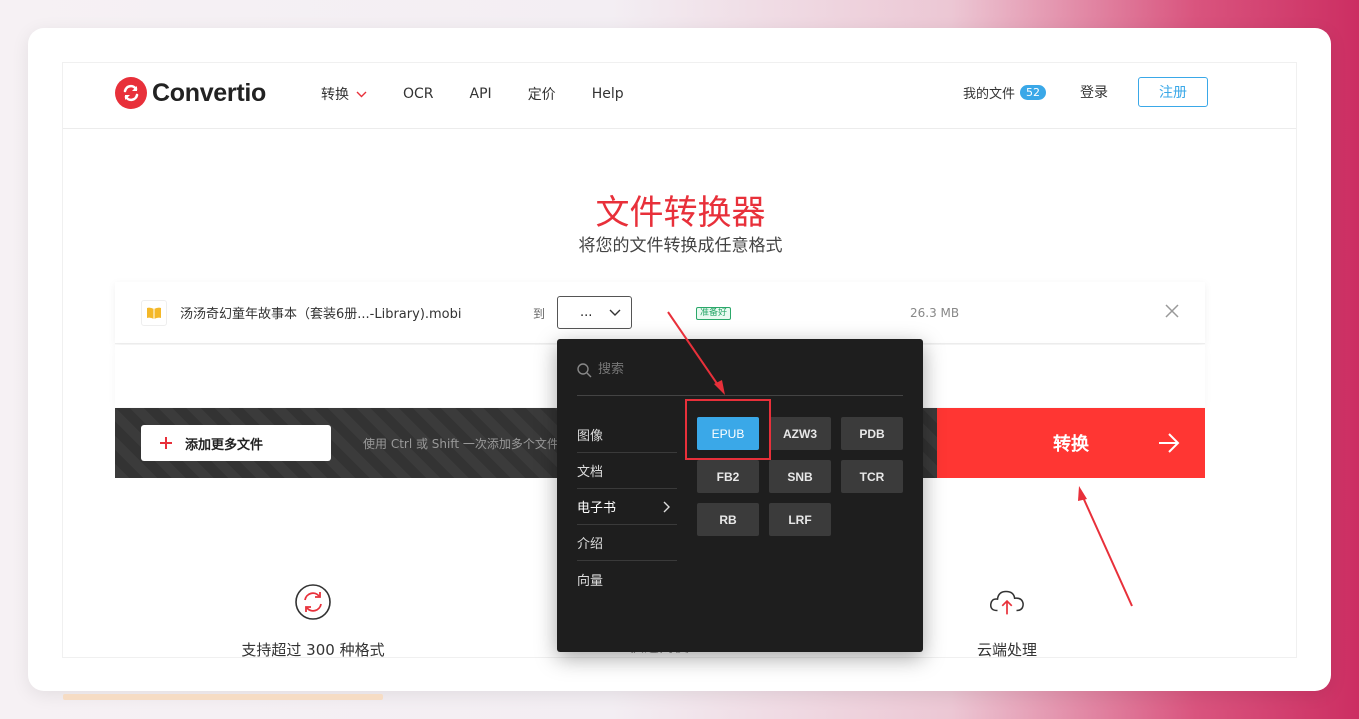  What do you see at coordinates (166, 443) in the screenshot?
I see `plus-icon` at bounding box center [166, 443].